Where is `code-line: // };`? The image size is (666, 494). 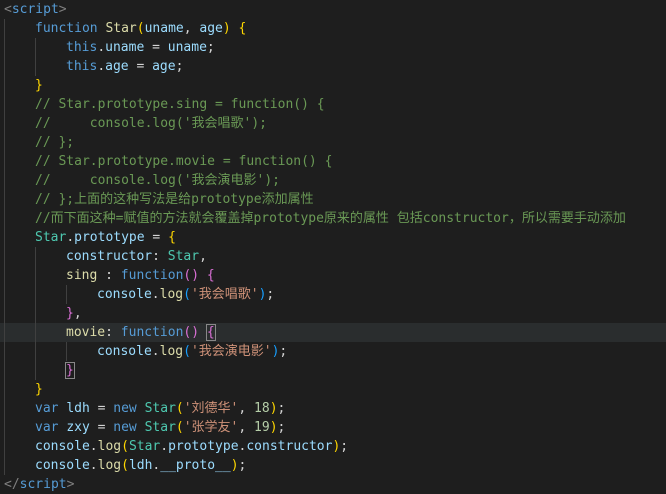
code-line: // }; is located at coordinates (333, 142).